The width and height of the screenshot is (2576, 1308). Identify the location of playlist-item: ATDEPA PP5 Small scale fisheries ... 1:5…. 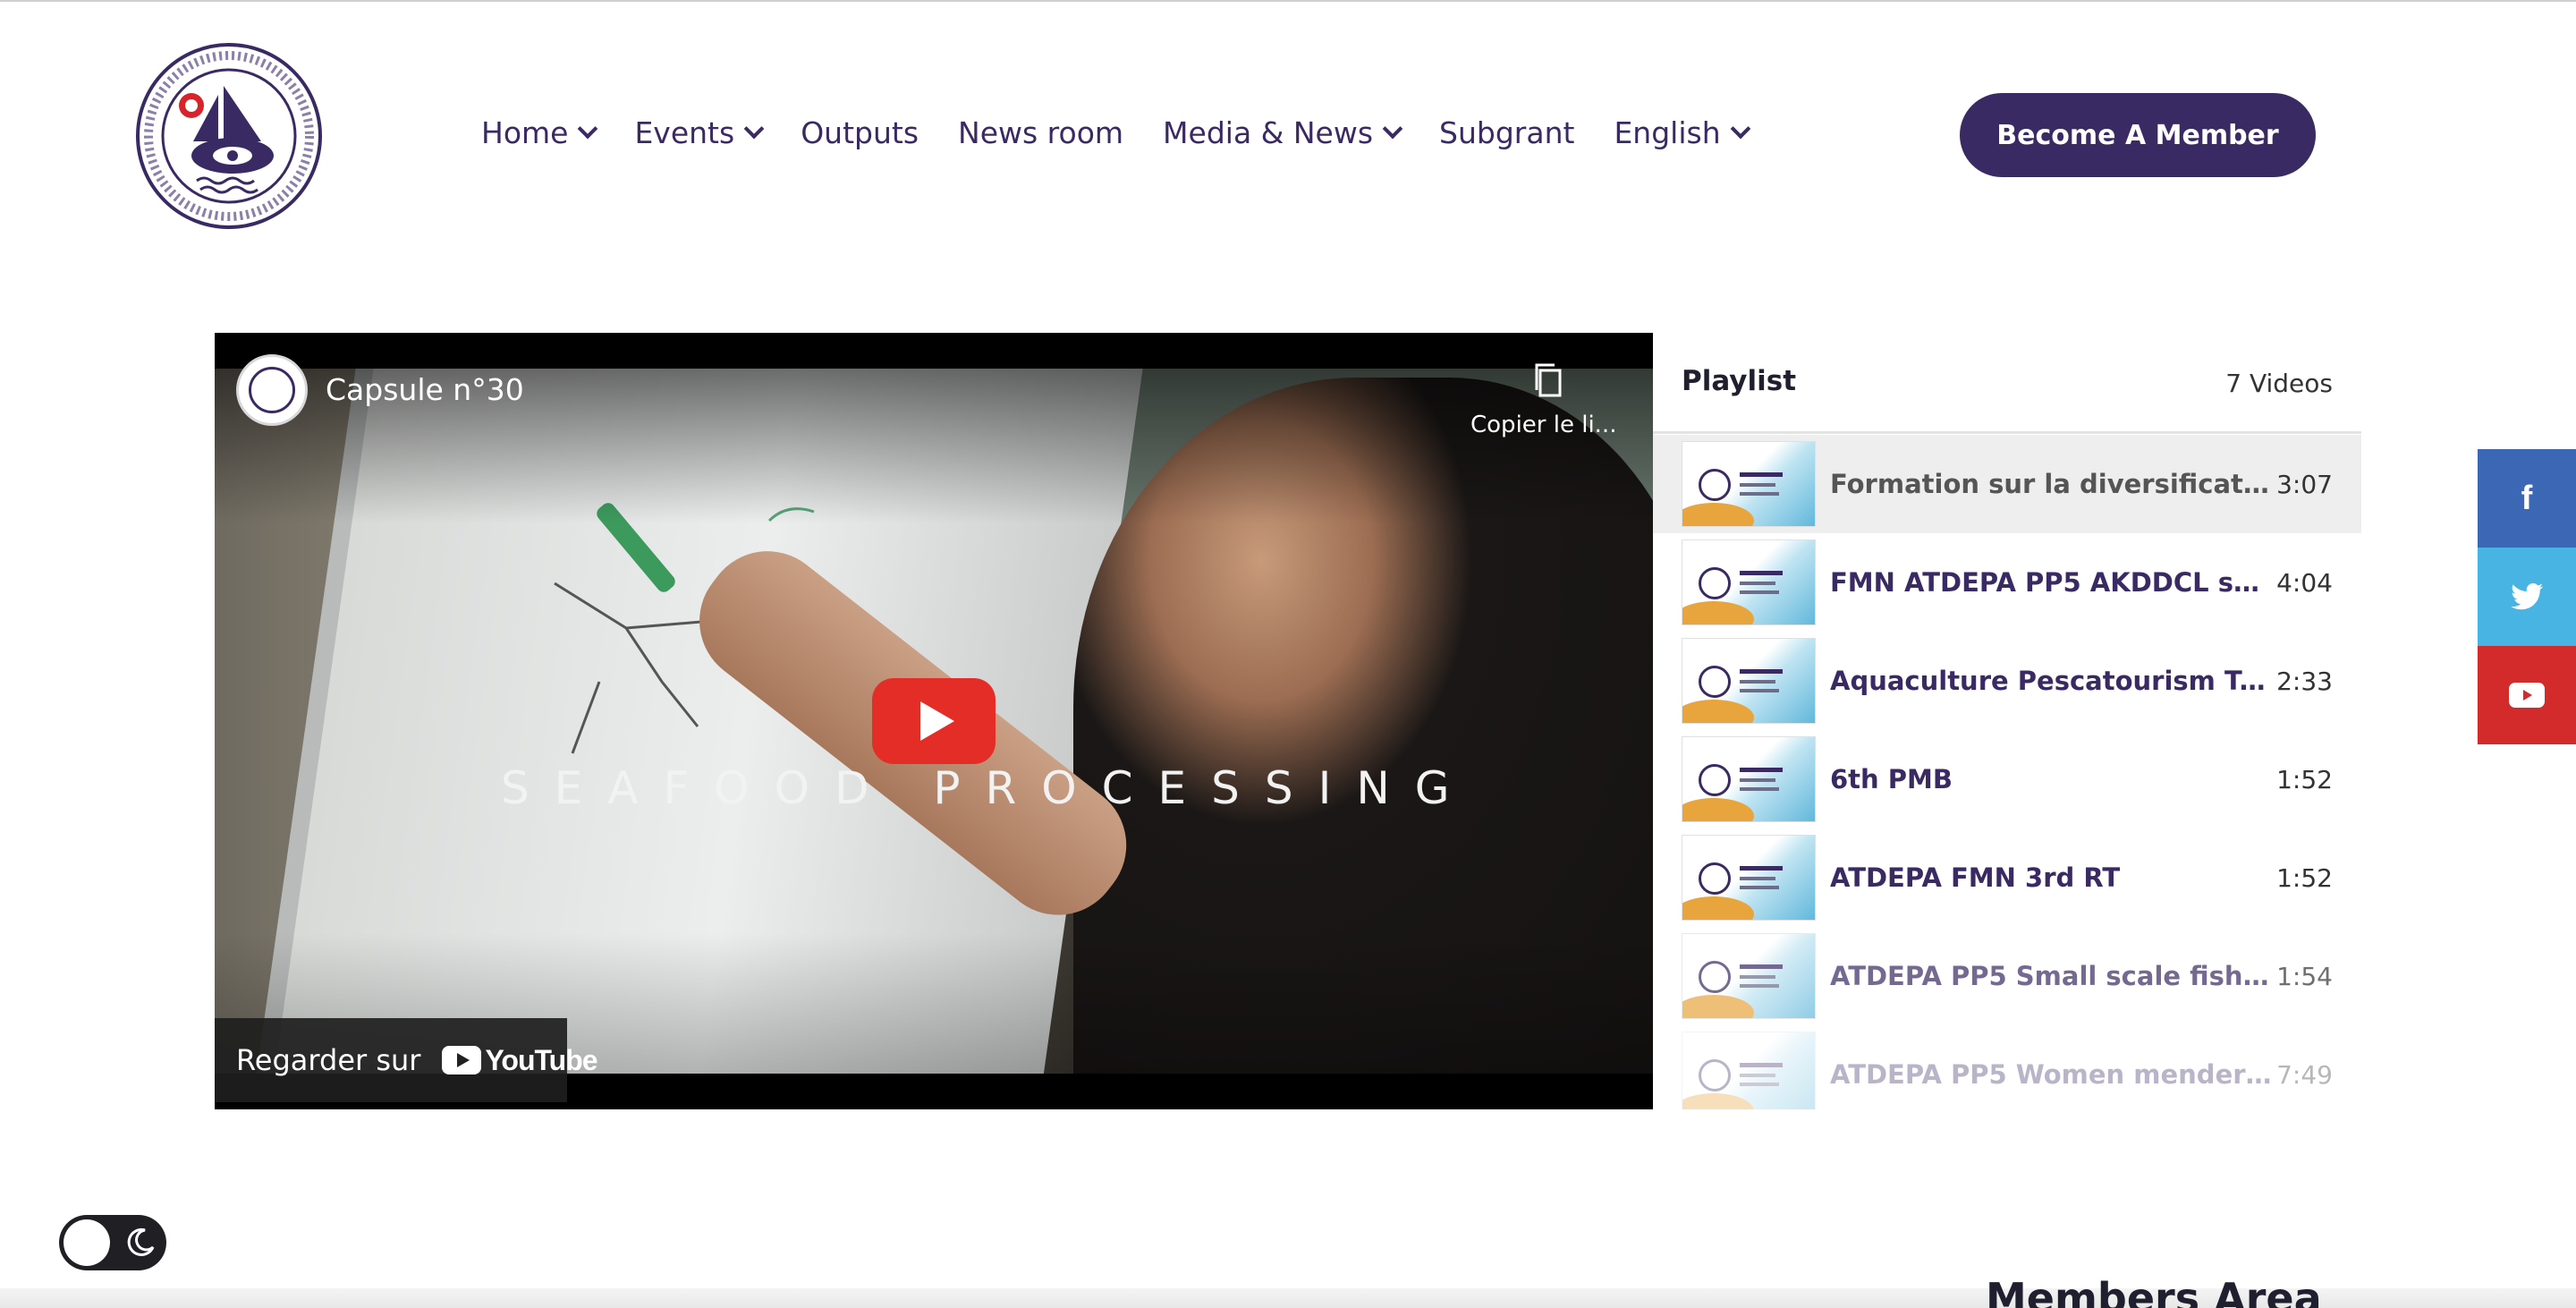
(2007, 976).